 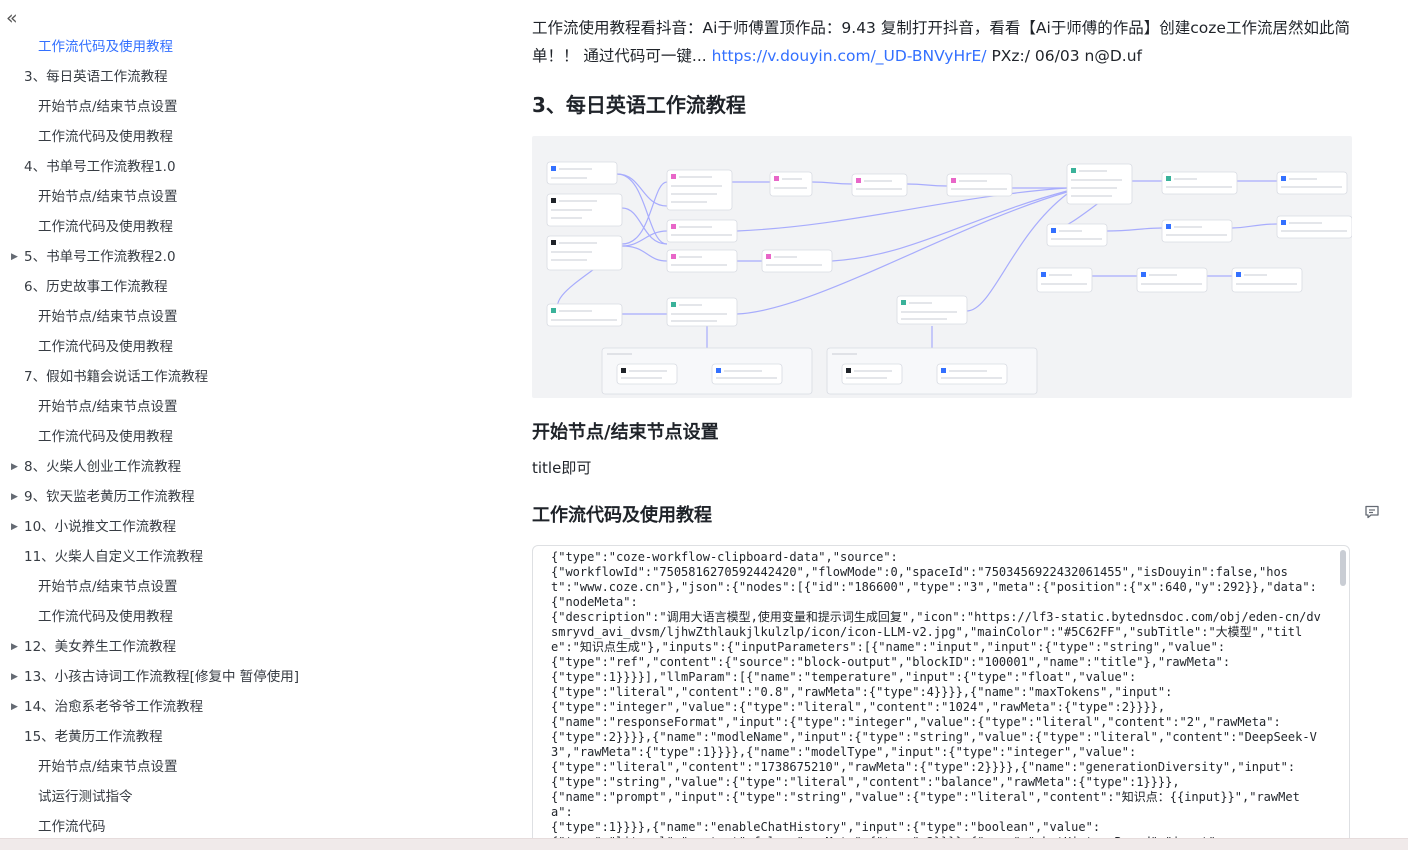 What do you see at coordinates (1064, 56) in the screenshot?
I see `intro-suffix: PXz:/ 06/03 n@D.uf` at bounding box center [1064, 56].